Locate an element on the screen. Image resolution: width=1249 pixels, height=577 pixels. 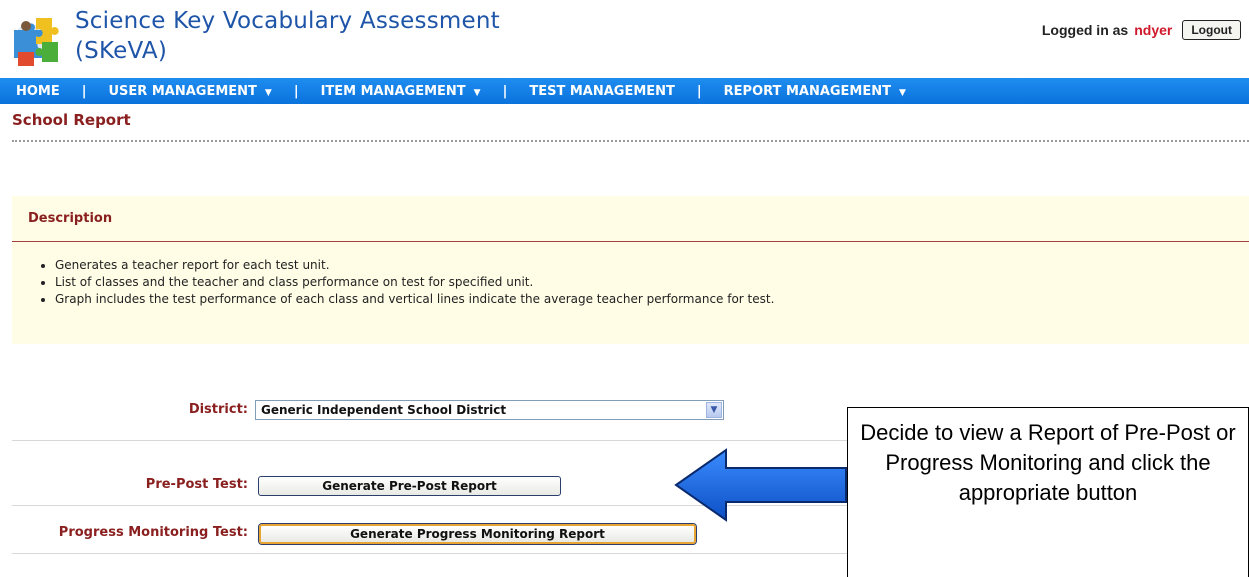
nav-item-management: ITEM MANAGEMENT ▼ is located at coordinates (401, 91).